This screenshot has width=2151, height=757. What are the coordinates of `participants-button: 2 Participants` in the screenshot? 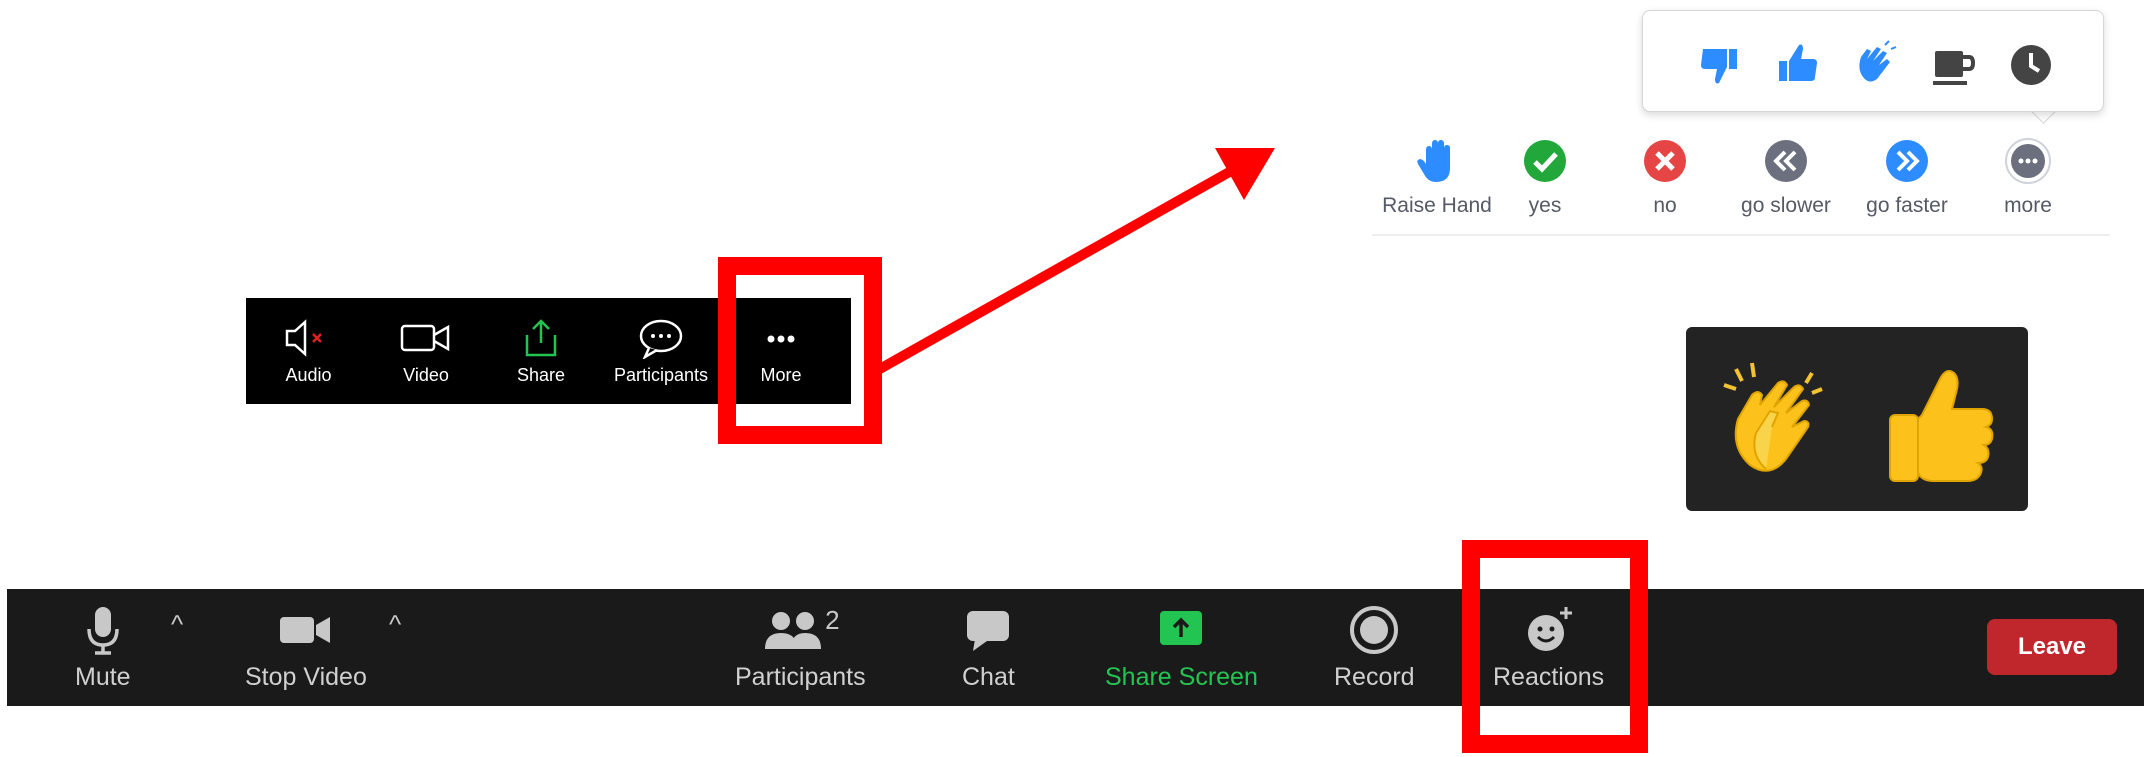 It's located at (800, 647).